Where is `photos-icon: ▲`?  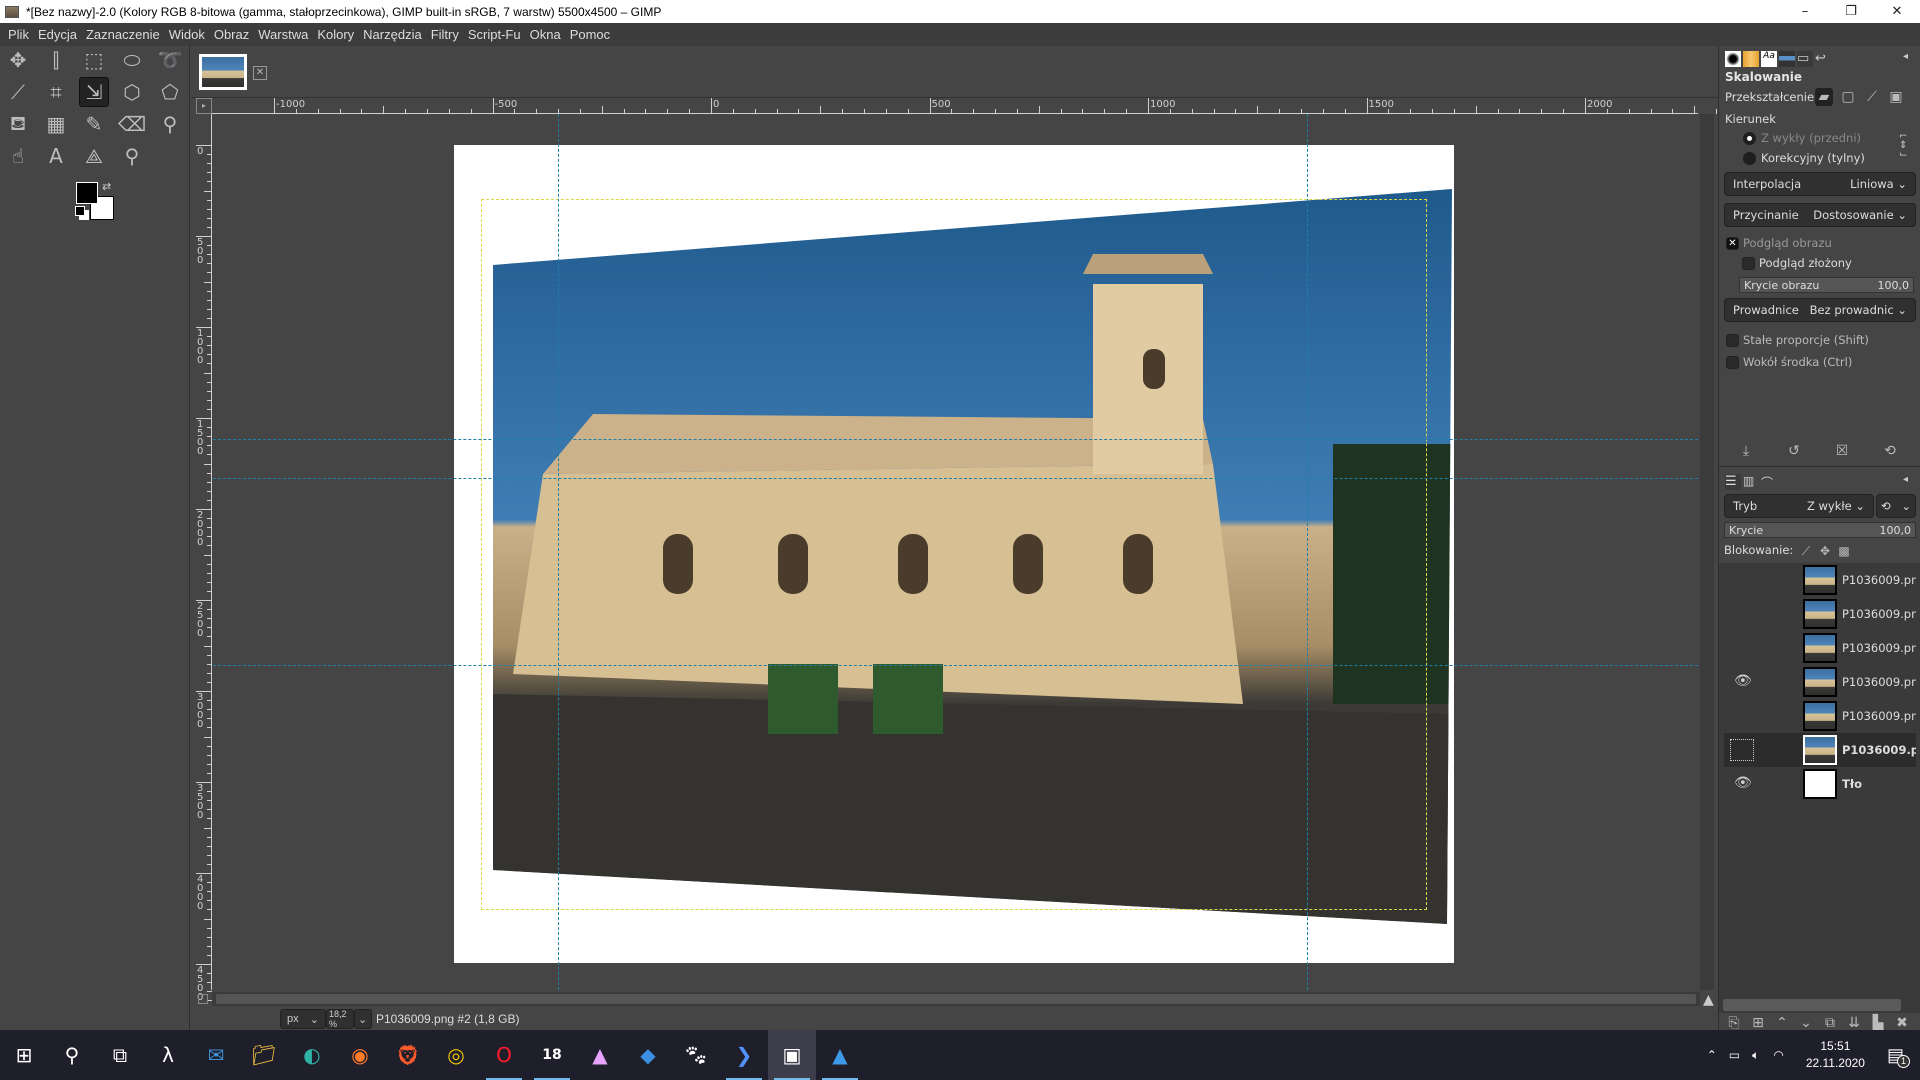 photos-icon: ▲ is located at coordinates (840, 1055).